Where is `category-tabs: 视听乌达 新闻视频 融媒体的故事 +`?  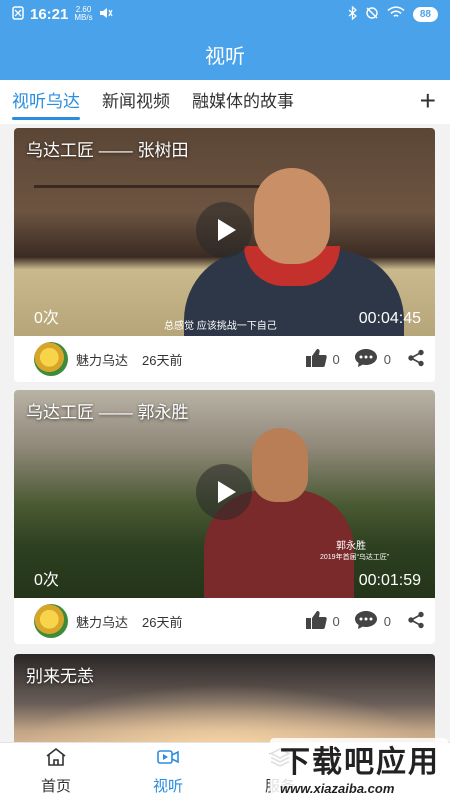 category-tabs: 视听乌达 新闻视频 融媒体的故事 + is located at coordinates (225, 102).